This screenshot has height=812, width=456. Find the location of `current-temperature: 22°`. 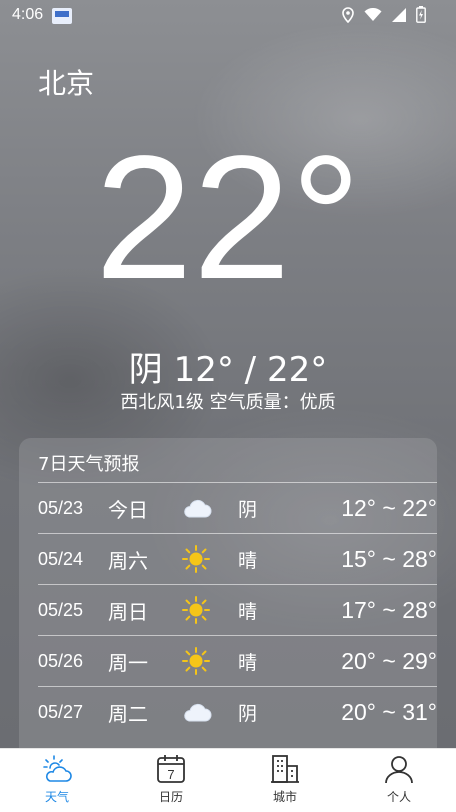

current-temperature: 22° is located at coordinates (228, 218).